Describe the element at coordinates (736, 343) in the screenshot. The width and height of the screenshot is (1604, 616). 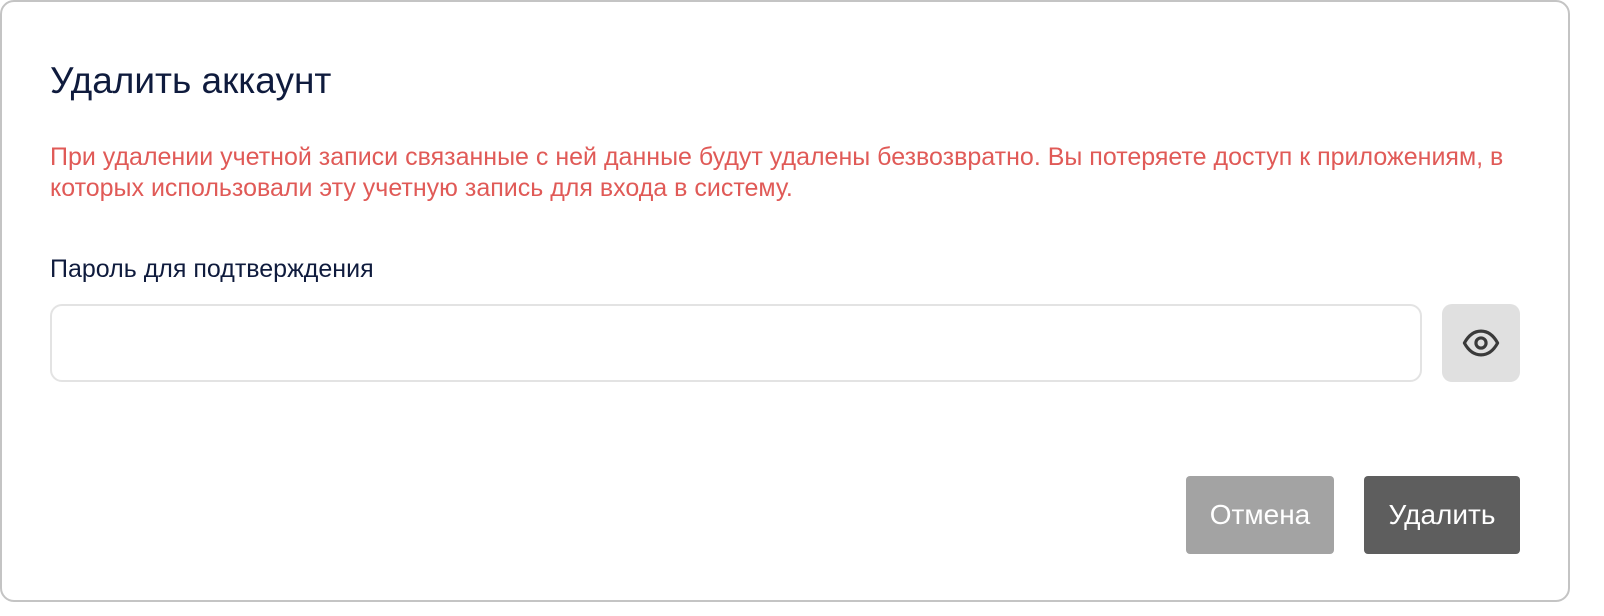
I see `password-input` at that location.